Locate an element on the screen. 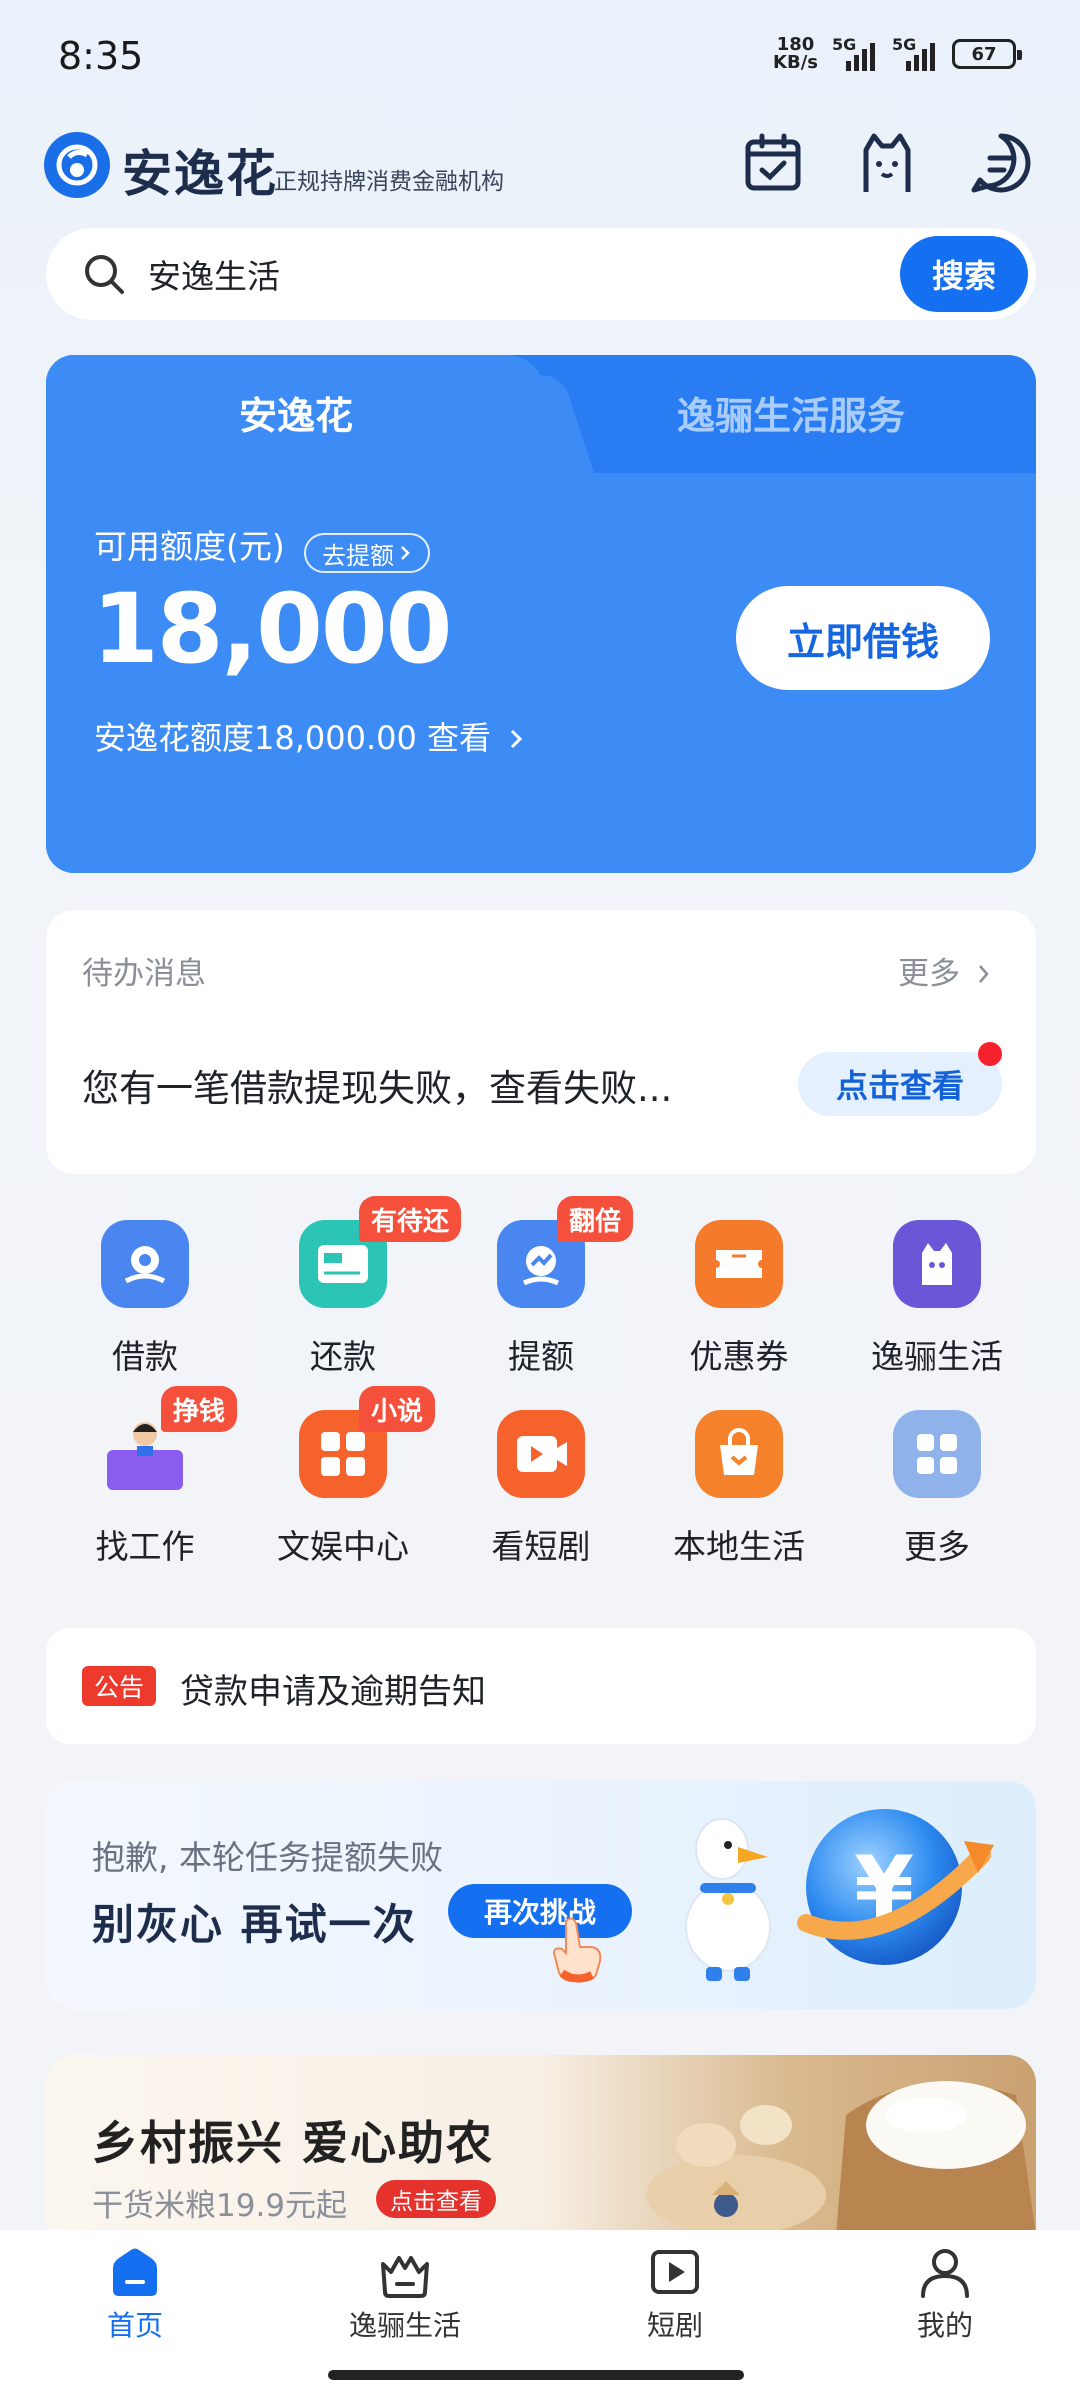 The image size is (1080, 2400). grid-item-loan: 借款 is located at coordinates (145, 1299).